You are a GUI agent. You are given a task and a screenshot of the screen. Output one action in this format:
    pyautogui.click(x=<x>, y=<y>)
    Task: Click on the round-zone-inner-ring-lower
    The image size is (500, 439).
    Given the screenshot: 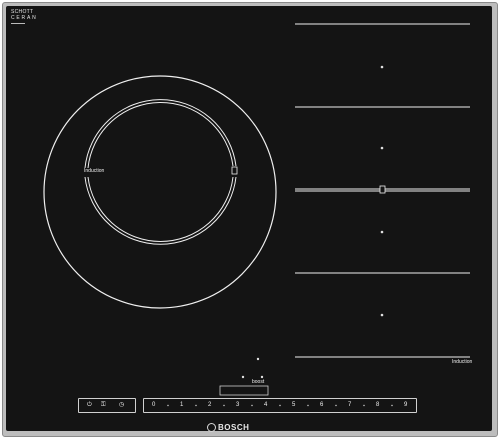 What is the action you would take?
    pyautogui.click(x=160, y=210)
    